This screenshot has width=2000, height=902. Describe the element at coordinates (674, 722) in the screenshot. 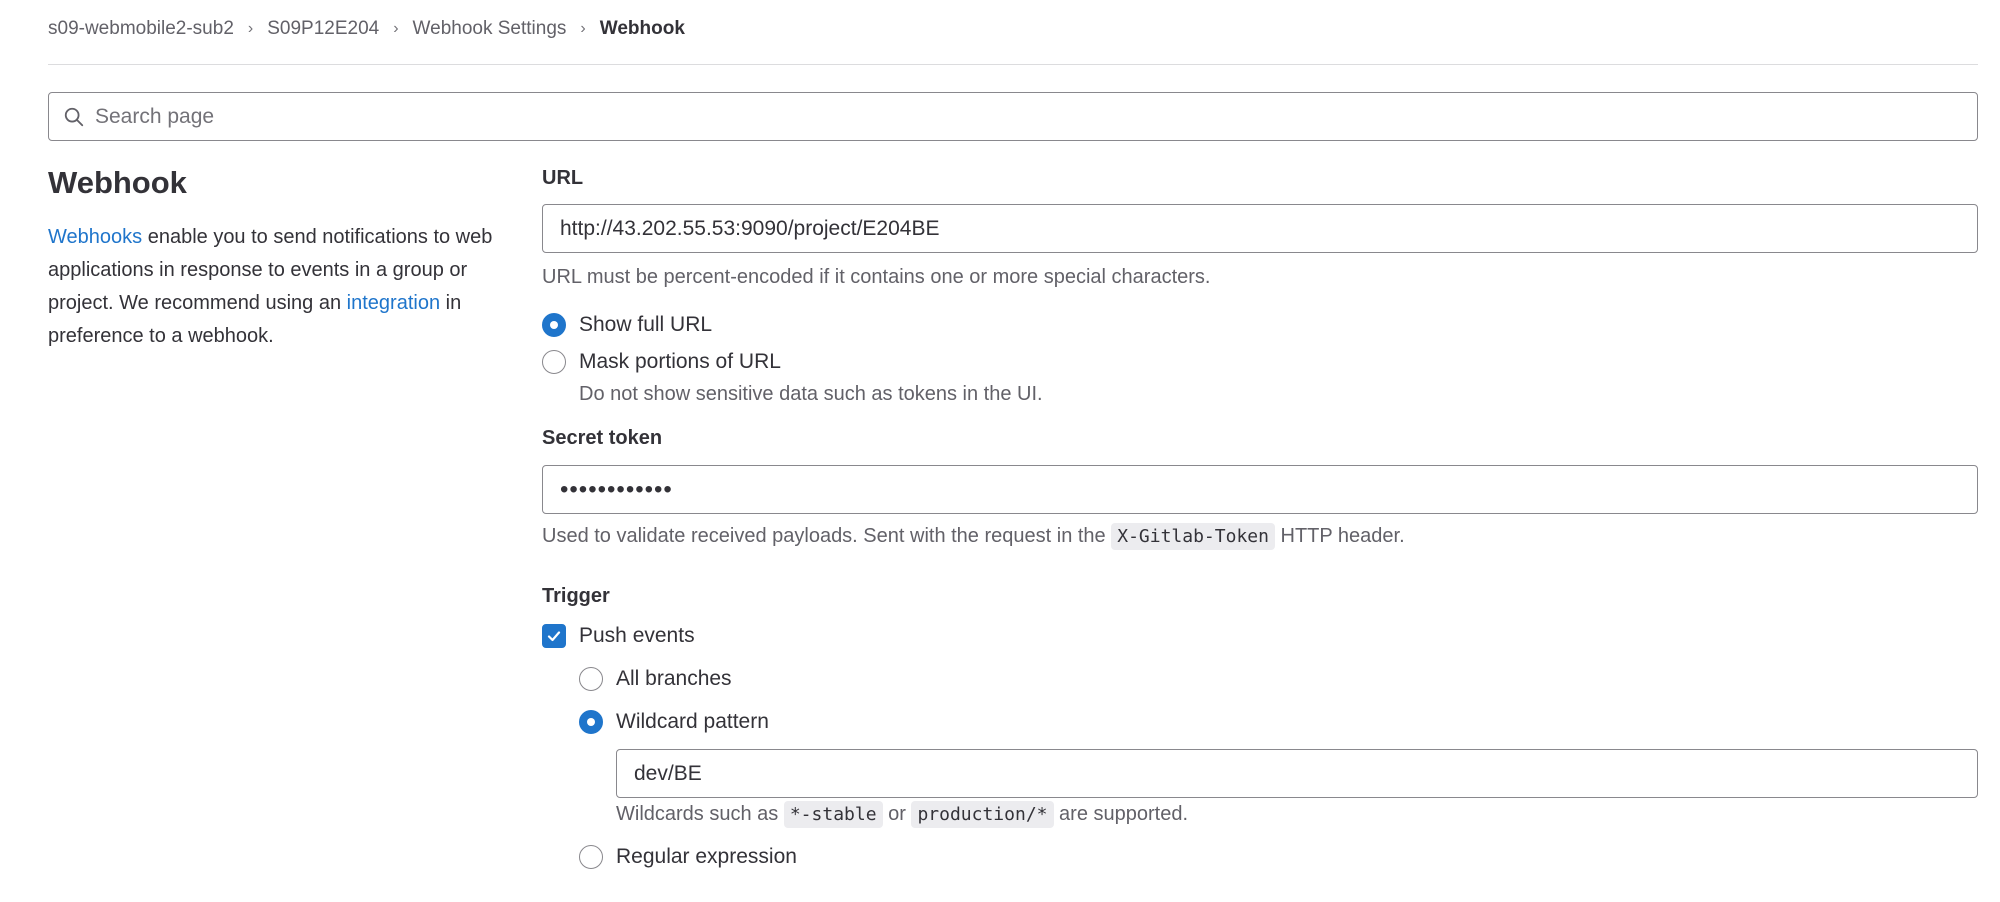

I see `wildcard-pattern-option: Wildcard pattern` at that location.